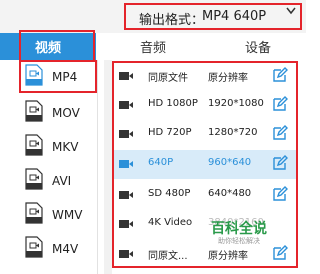  Describe the element at coordinates (239, 241) in the screenshot. I see `watermark-subtitle: 助你轻松解决` at that location.